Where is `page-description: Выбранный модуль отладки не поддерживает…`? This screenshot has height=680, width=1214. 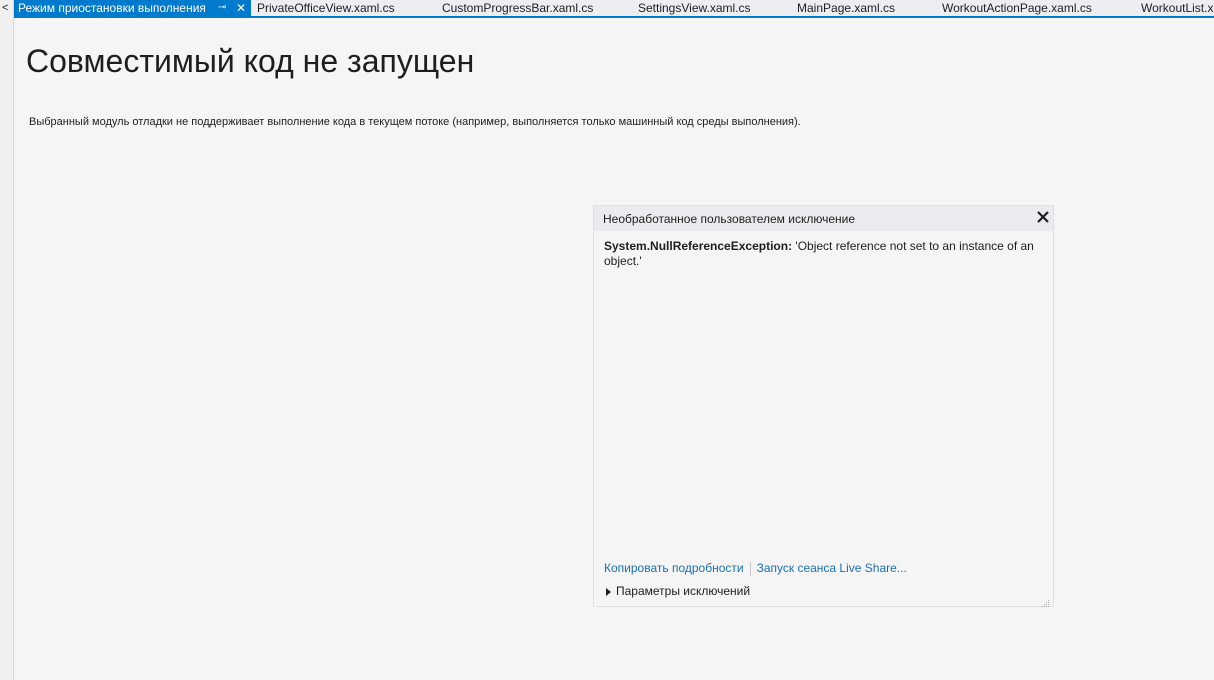
page-description: Выбранный модуль отладки не поддерживает… is located at coordinates (415, 122).